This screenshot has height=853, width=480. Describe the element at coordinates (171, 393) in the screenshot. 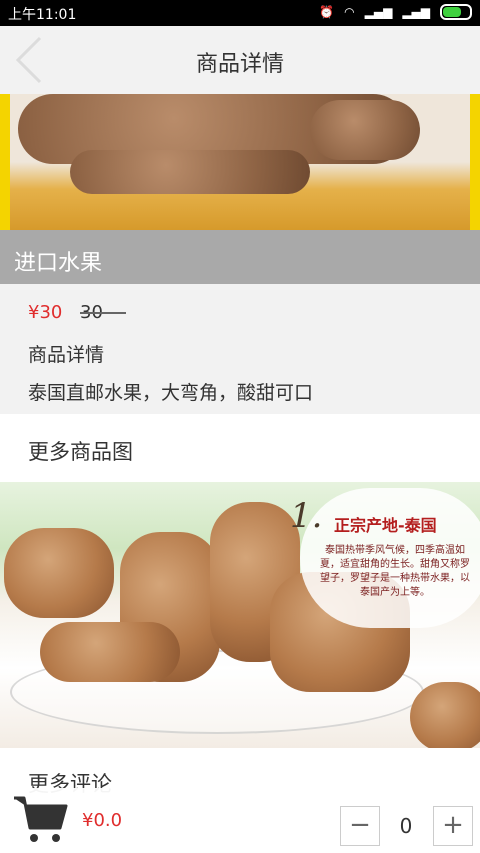

I see `detail-text: 泰国直邮水果，大弯角，酸甜可口` at that location.